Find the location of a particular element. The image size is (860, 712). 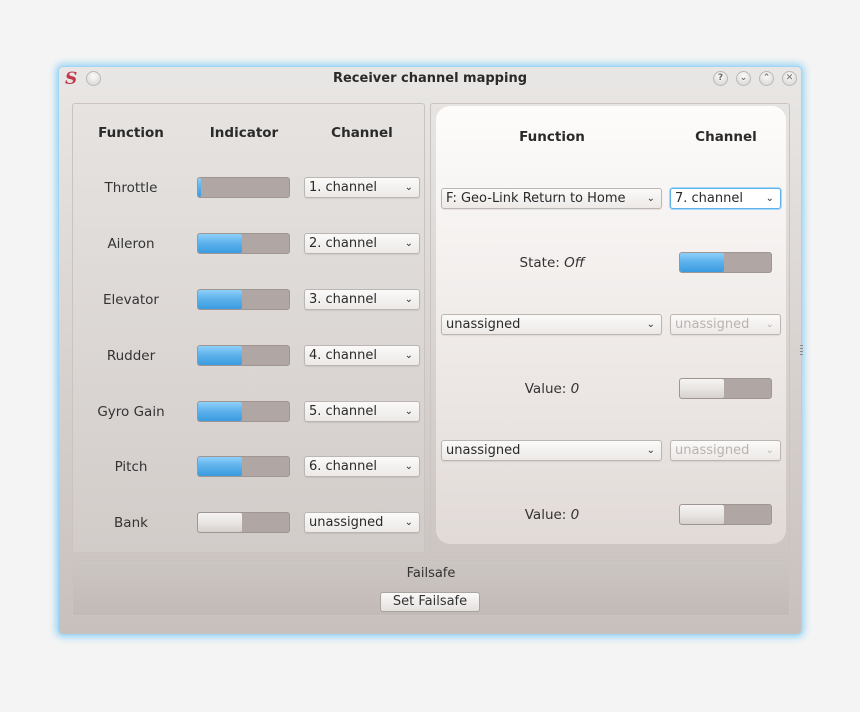

window-title: Receiver channel mapping is located at coordinates (430, 78).